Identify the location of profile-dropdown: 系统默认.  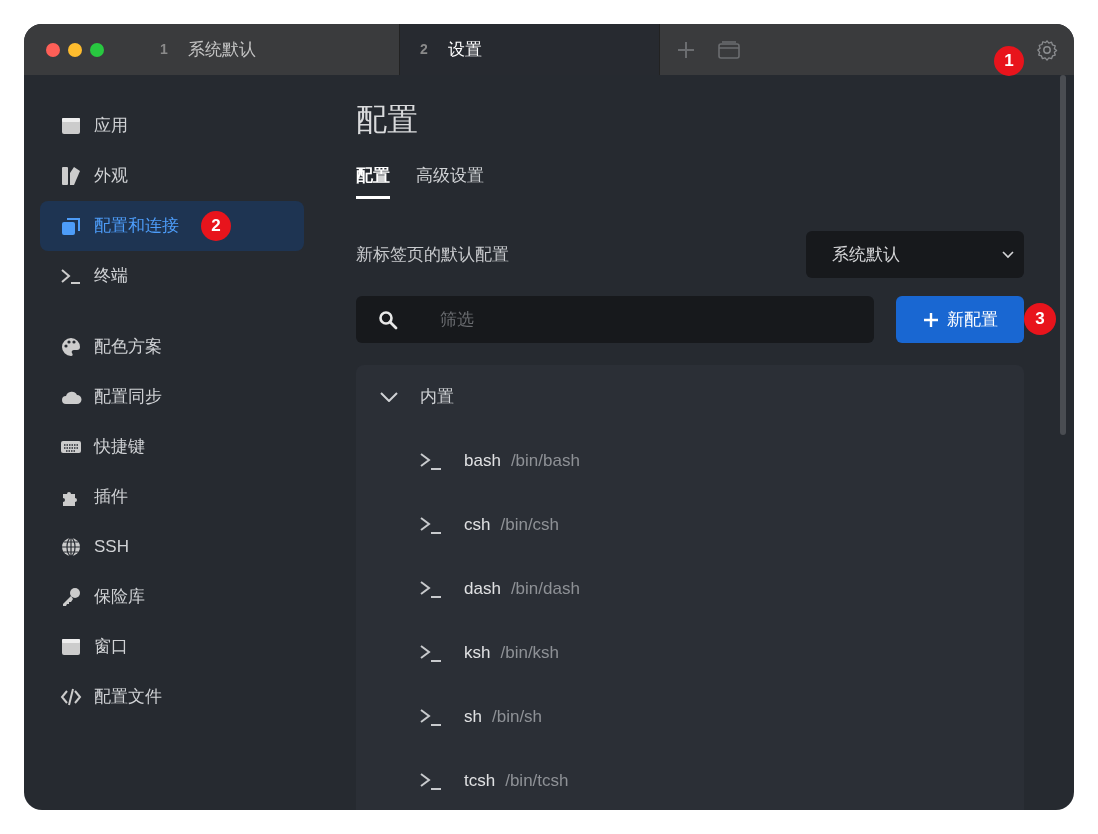
(915, 254).